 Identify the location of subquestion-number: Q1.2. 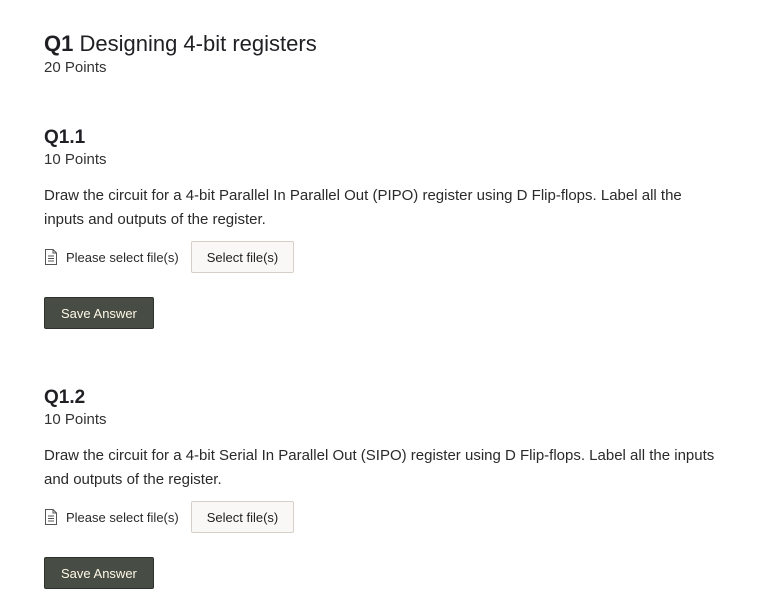
(65, 397).